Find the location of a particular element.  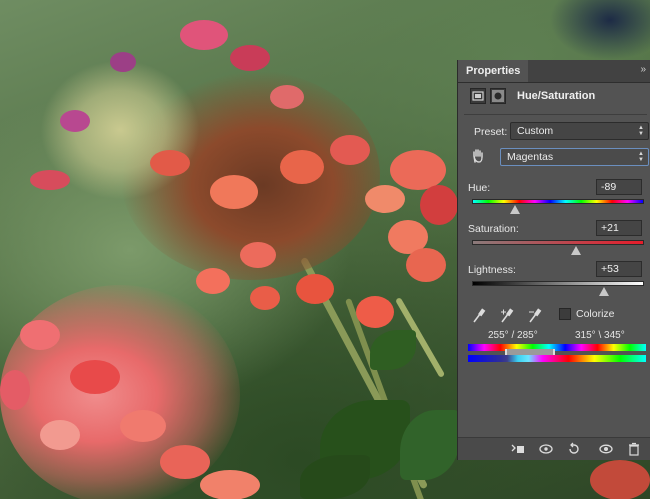

lightness-slider-thumb is located at coordinates (603, 291).